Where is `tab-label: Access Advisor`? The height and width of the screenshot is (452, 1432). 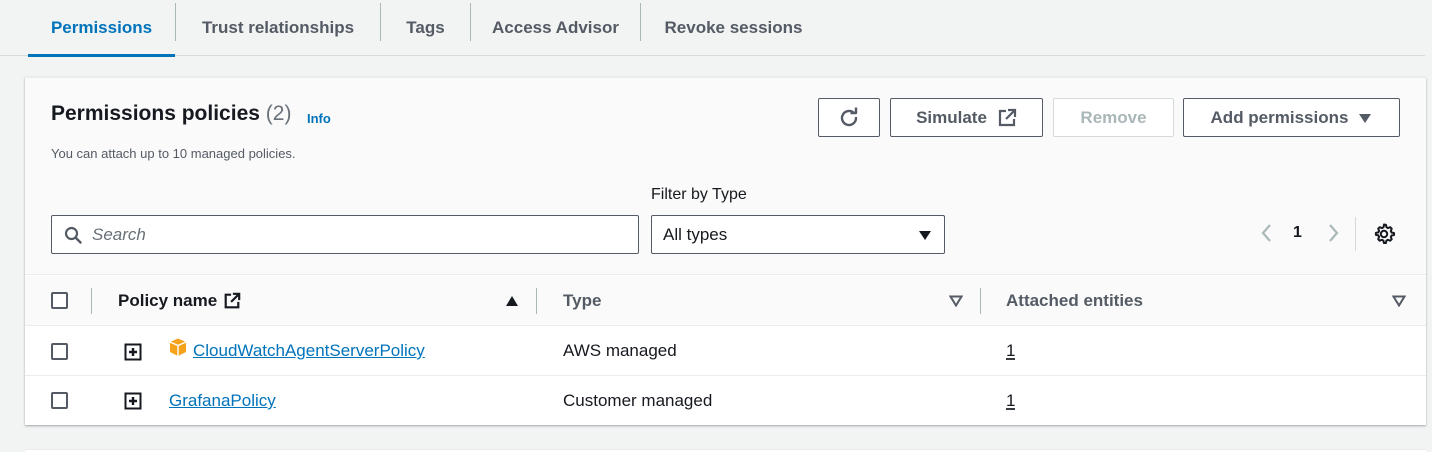
tab-label: Access Advisor is located at coordinates (555, 27).